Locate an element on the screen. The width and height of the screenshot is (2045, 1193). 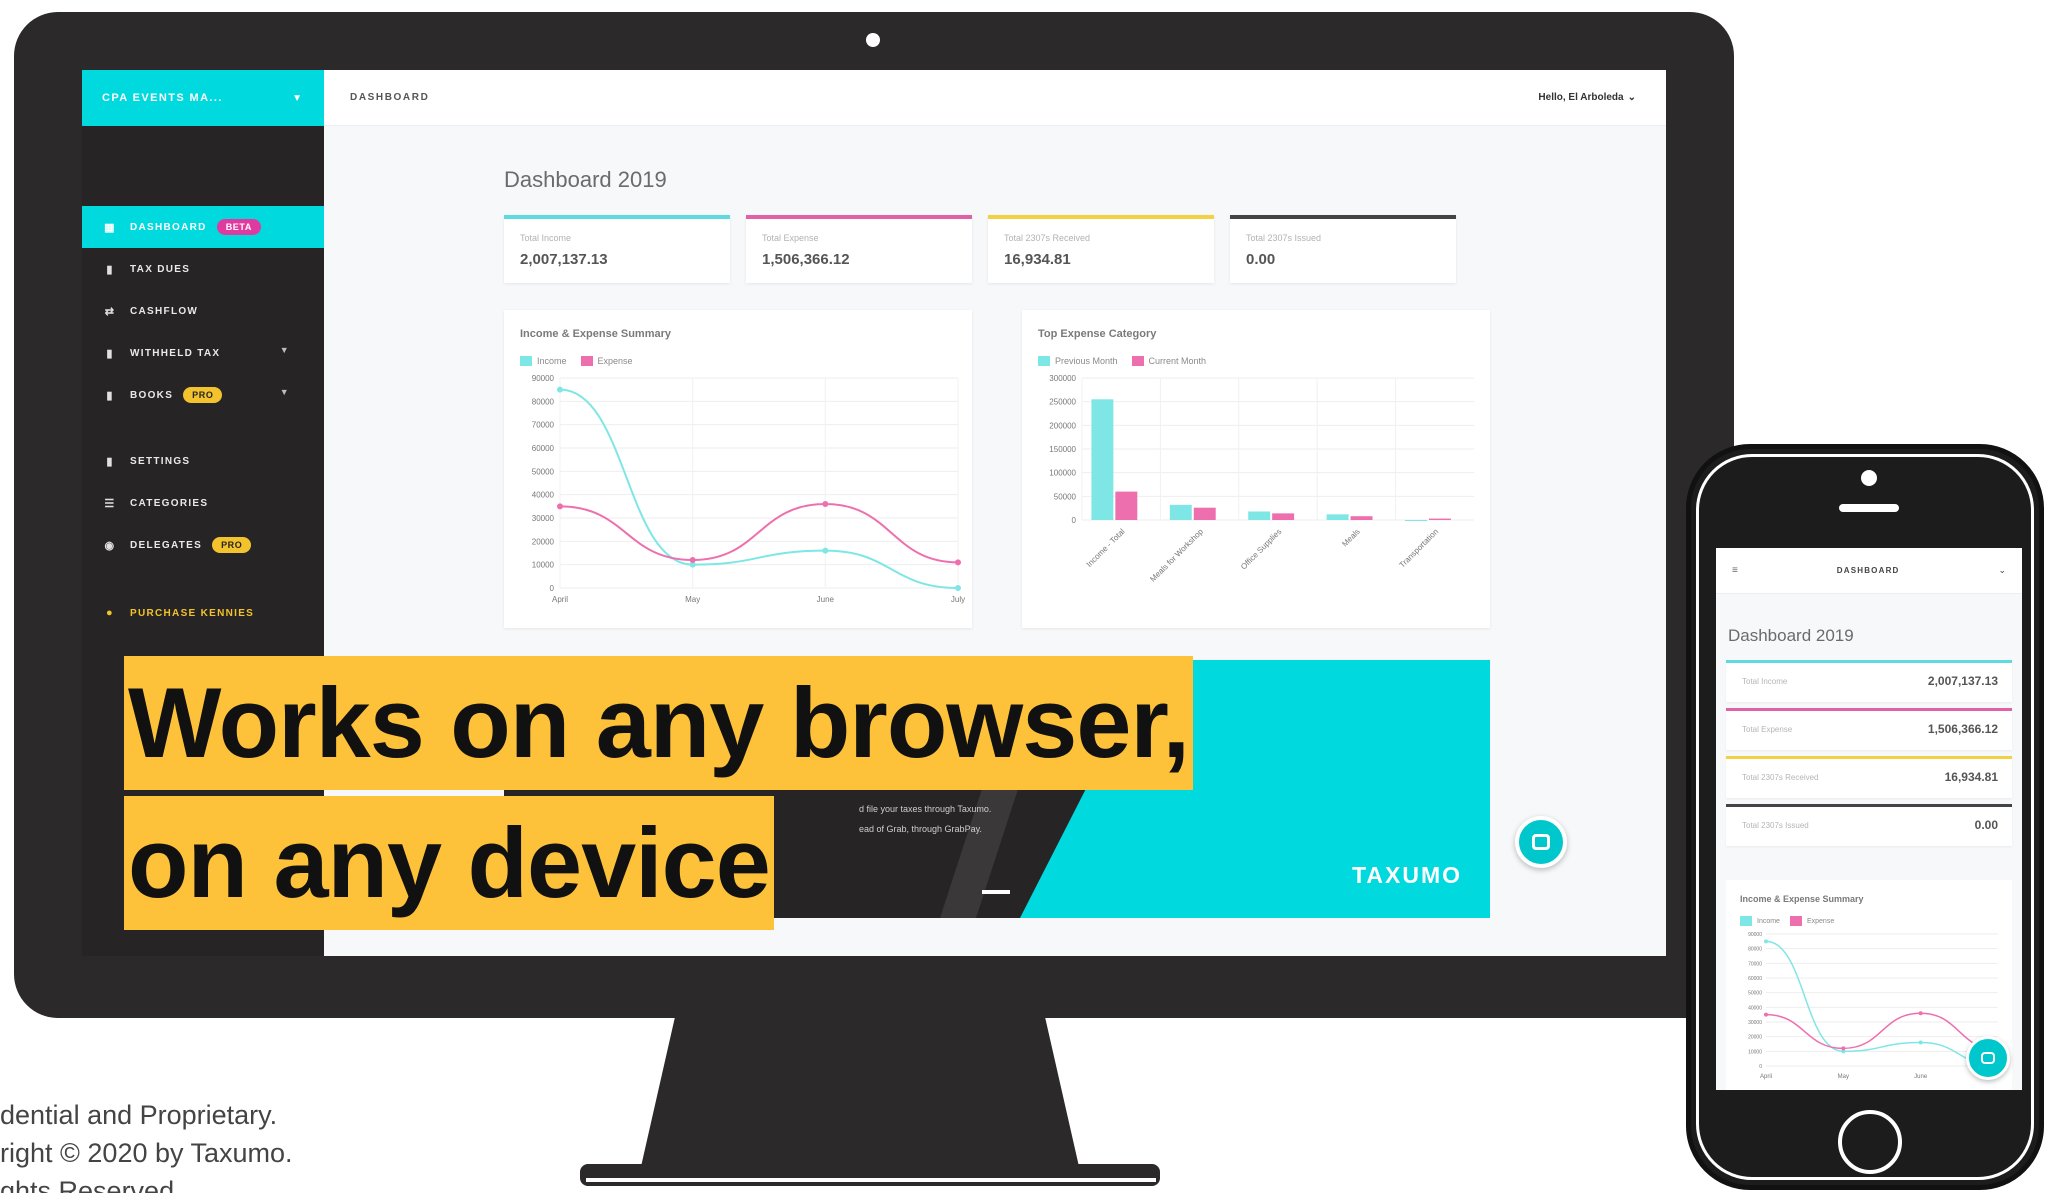
sidebar-item-tax-dues: ▮ TAX DUES is located at coordinates (203, 269).